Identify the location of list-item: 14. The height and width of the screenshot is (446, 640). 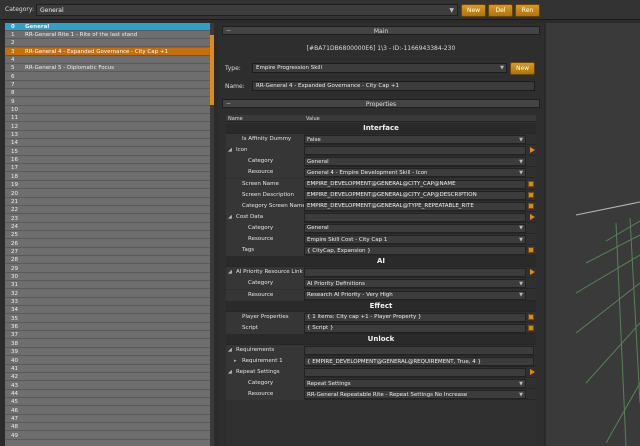
(107, 144).